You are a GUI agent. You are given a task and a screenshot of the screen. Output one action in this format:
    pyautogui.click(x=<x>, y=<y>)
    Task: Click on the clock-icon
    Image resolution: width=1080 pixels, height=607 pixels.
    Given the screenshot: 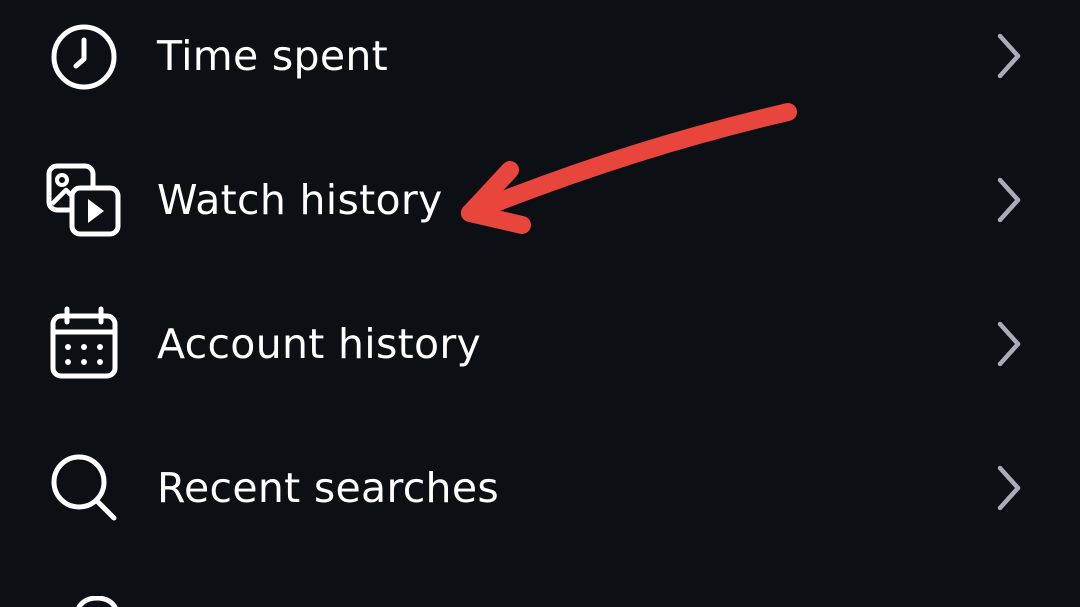 What is the action you would take?
    pyautogui.click(x=85, y=57)
    